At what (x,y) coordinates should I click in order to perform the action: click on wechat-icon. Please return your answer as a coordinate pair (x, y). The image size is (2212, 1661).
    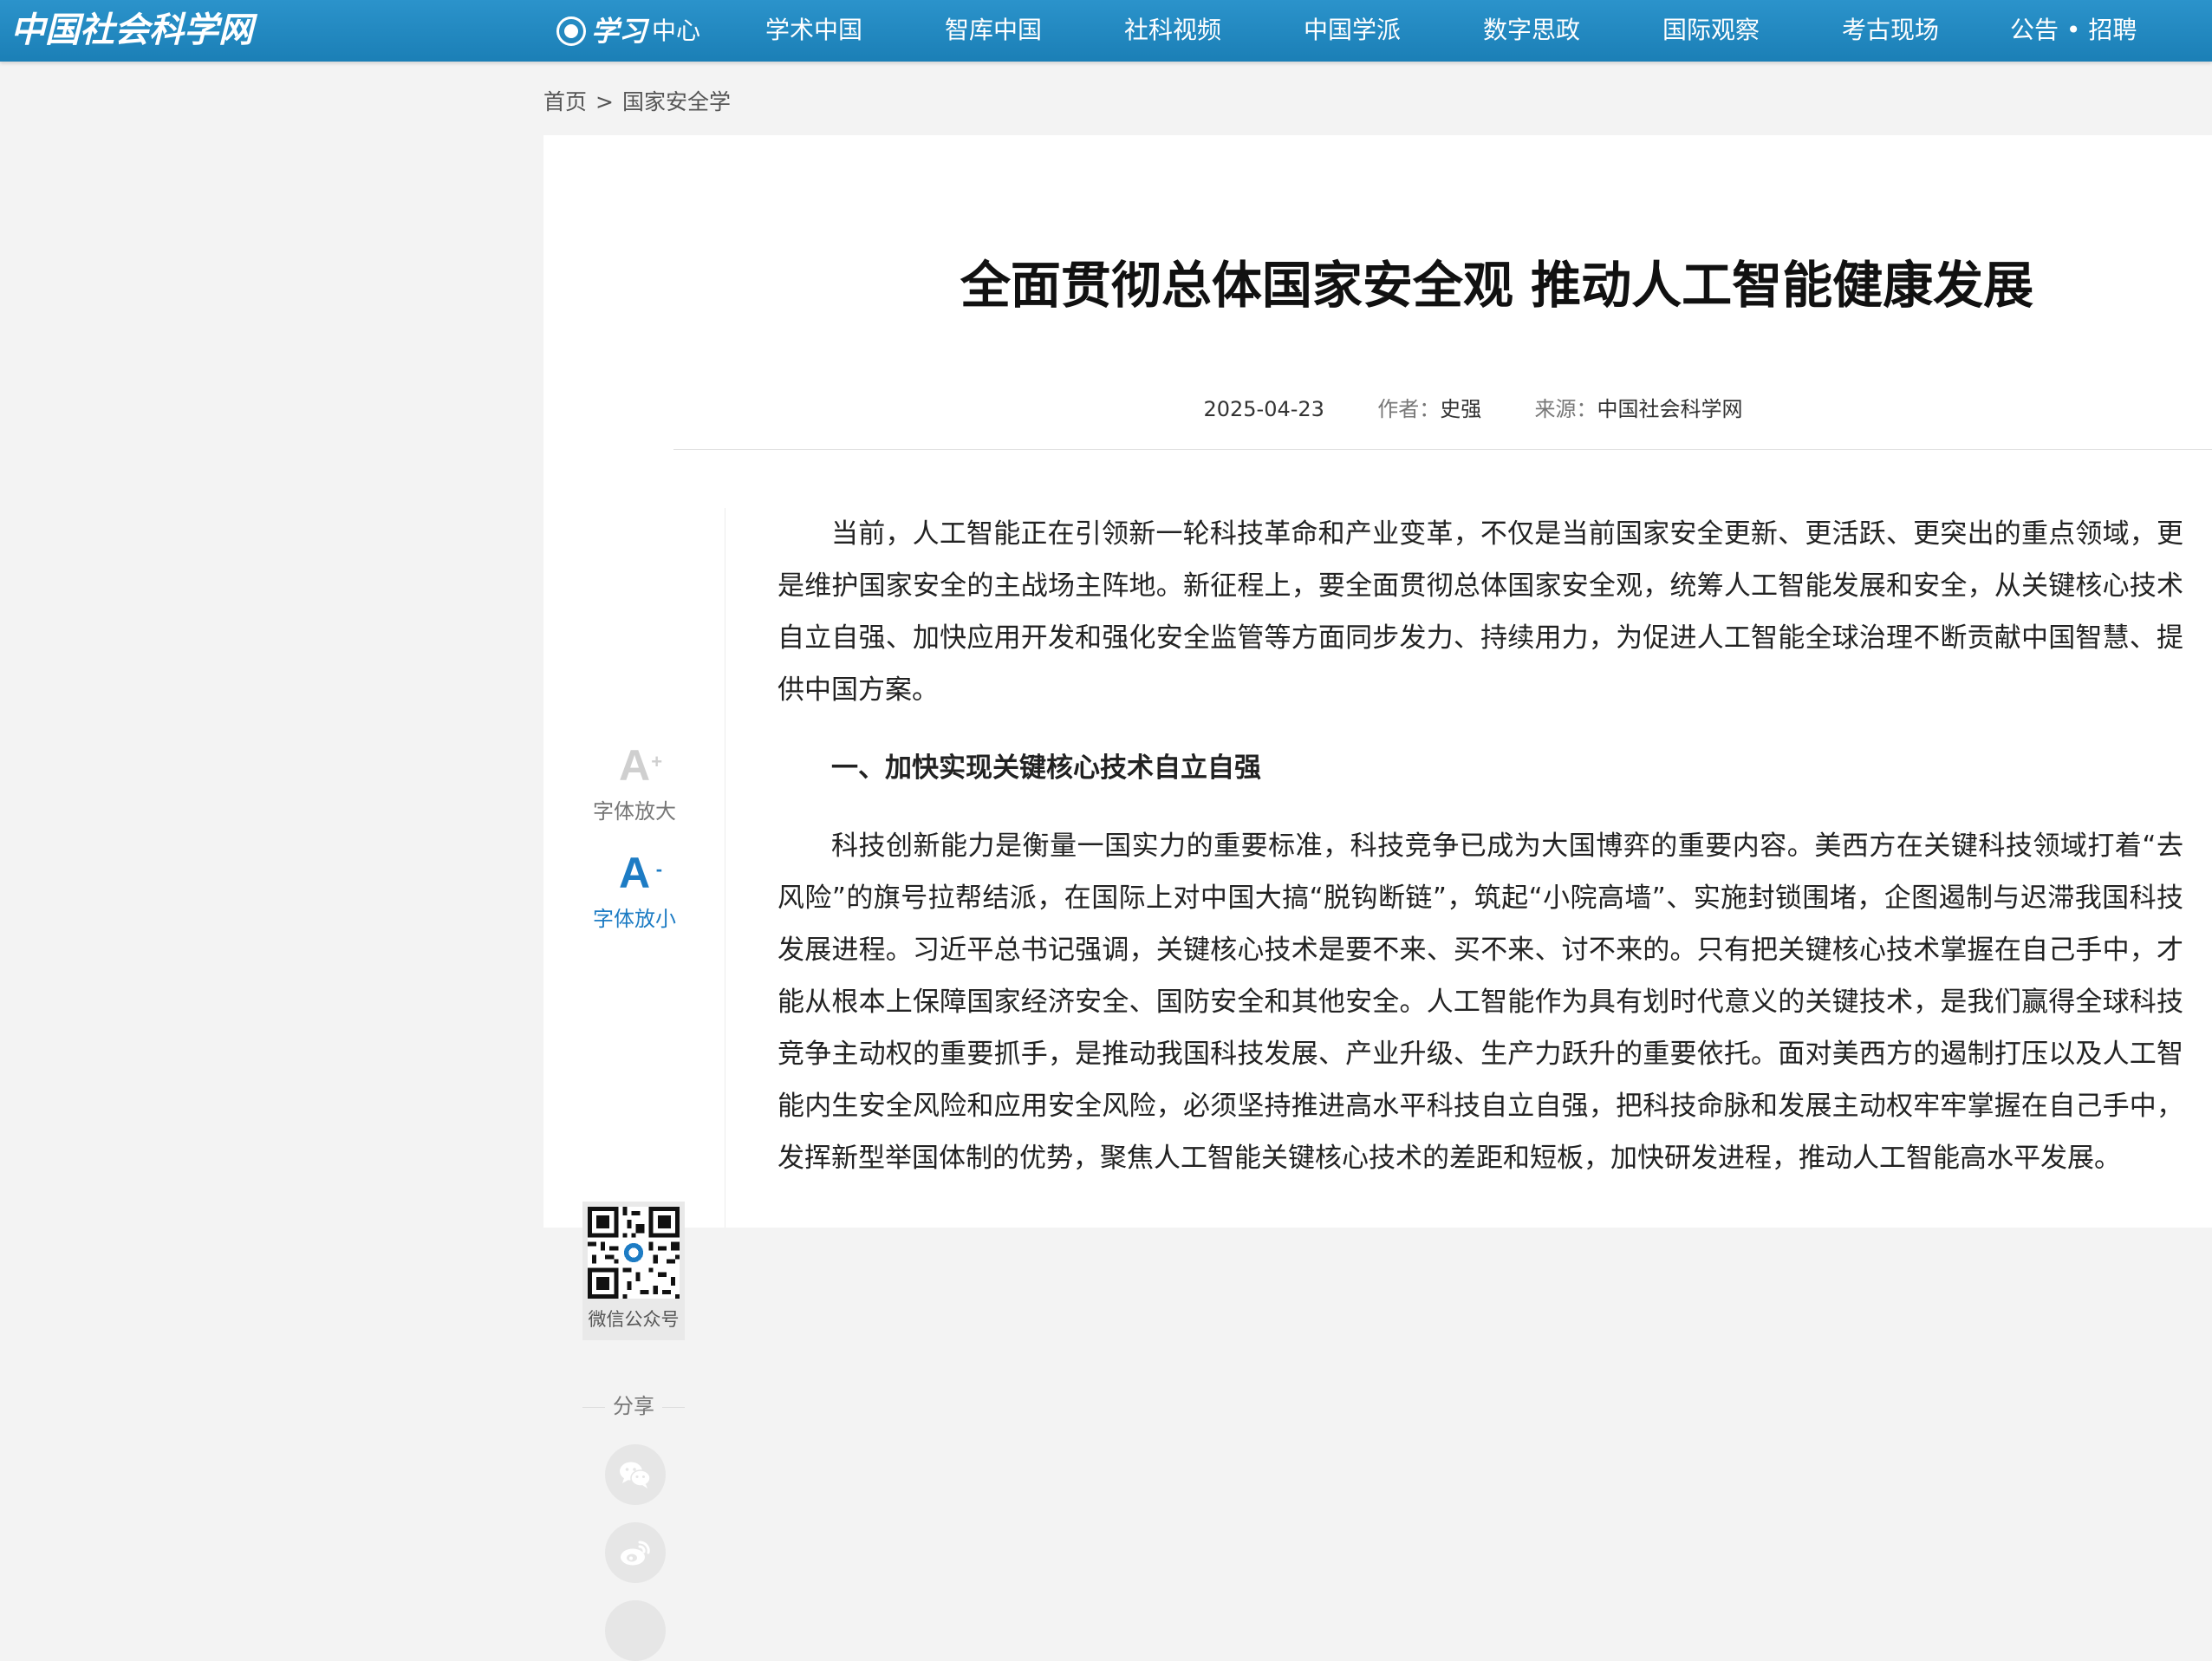
    Looking at the image, I should click on (635, 1475).